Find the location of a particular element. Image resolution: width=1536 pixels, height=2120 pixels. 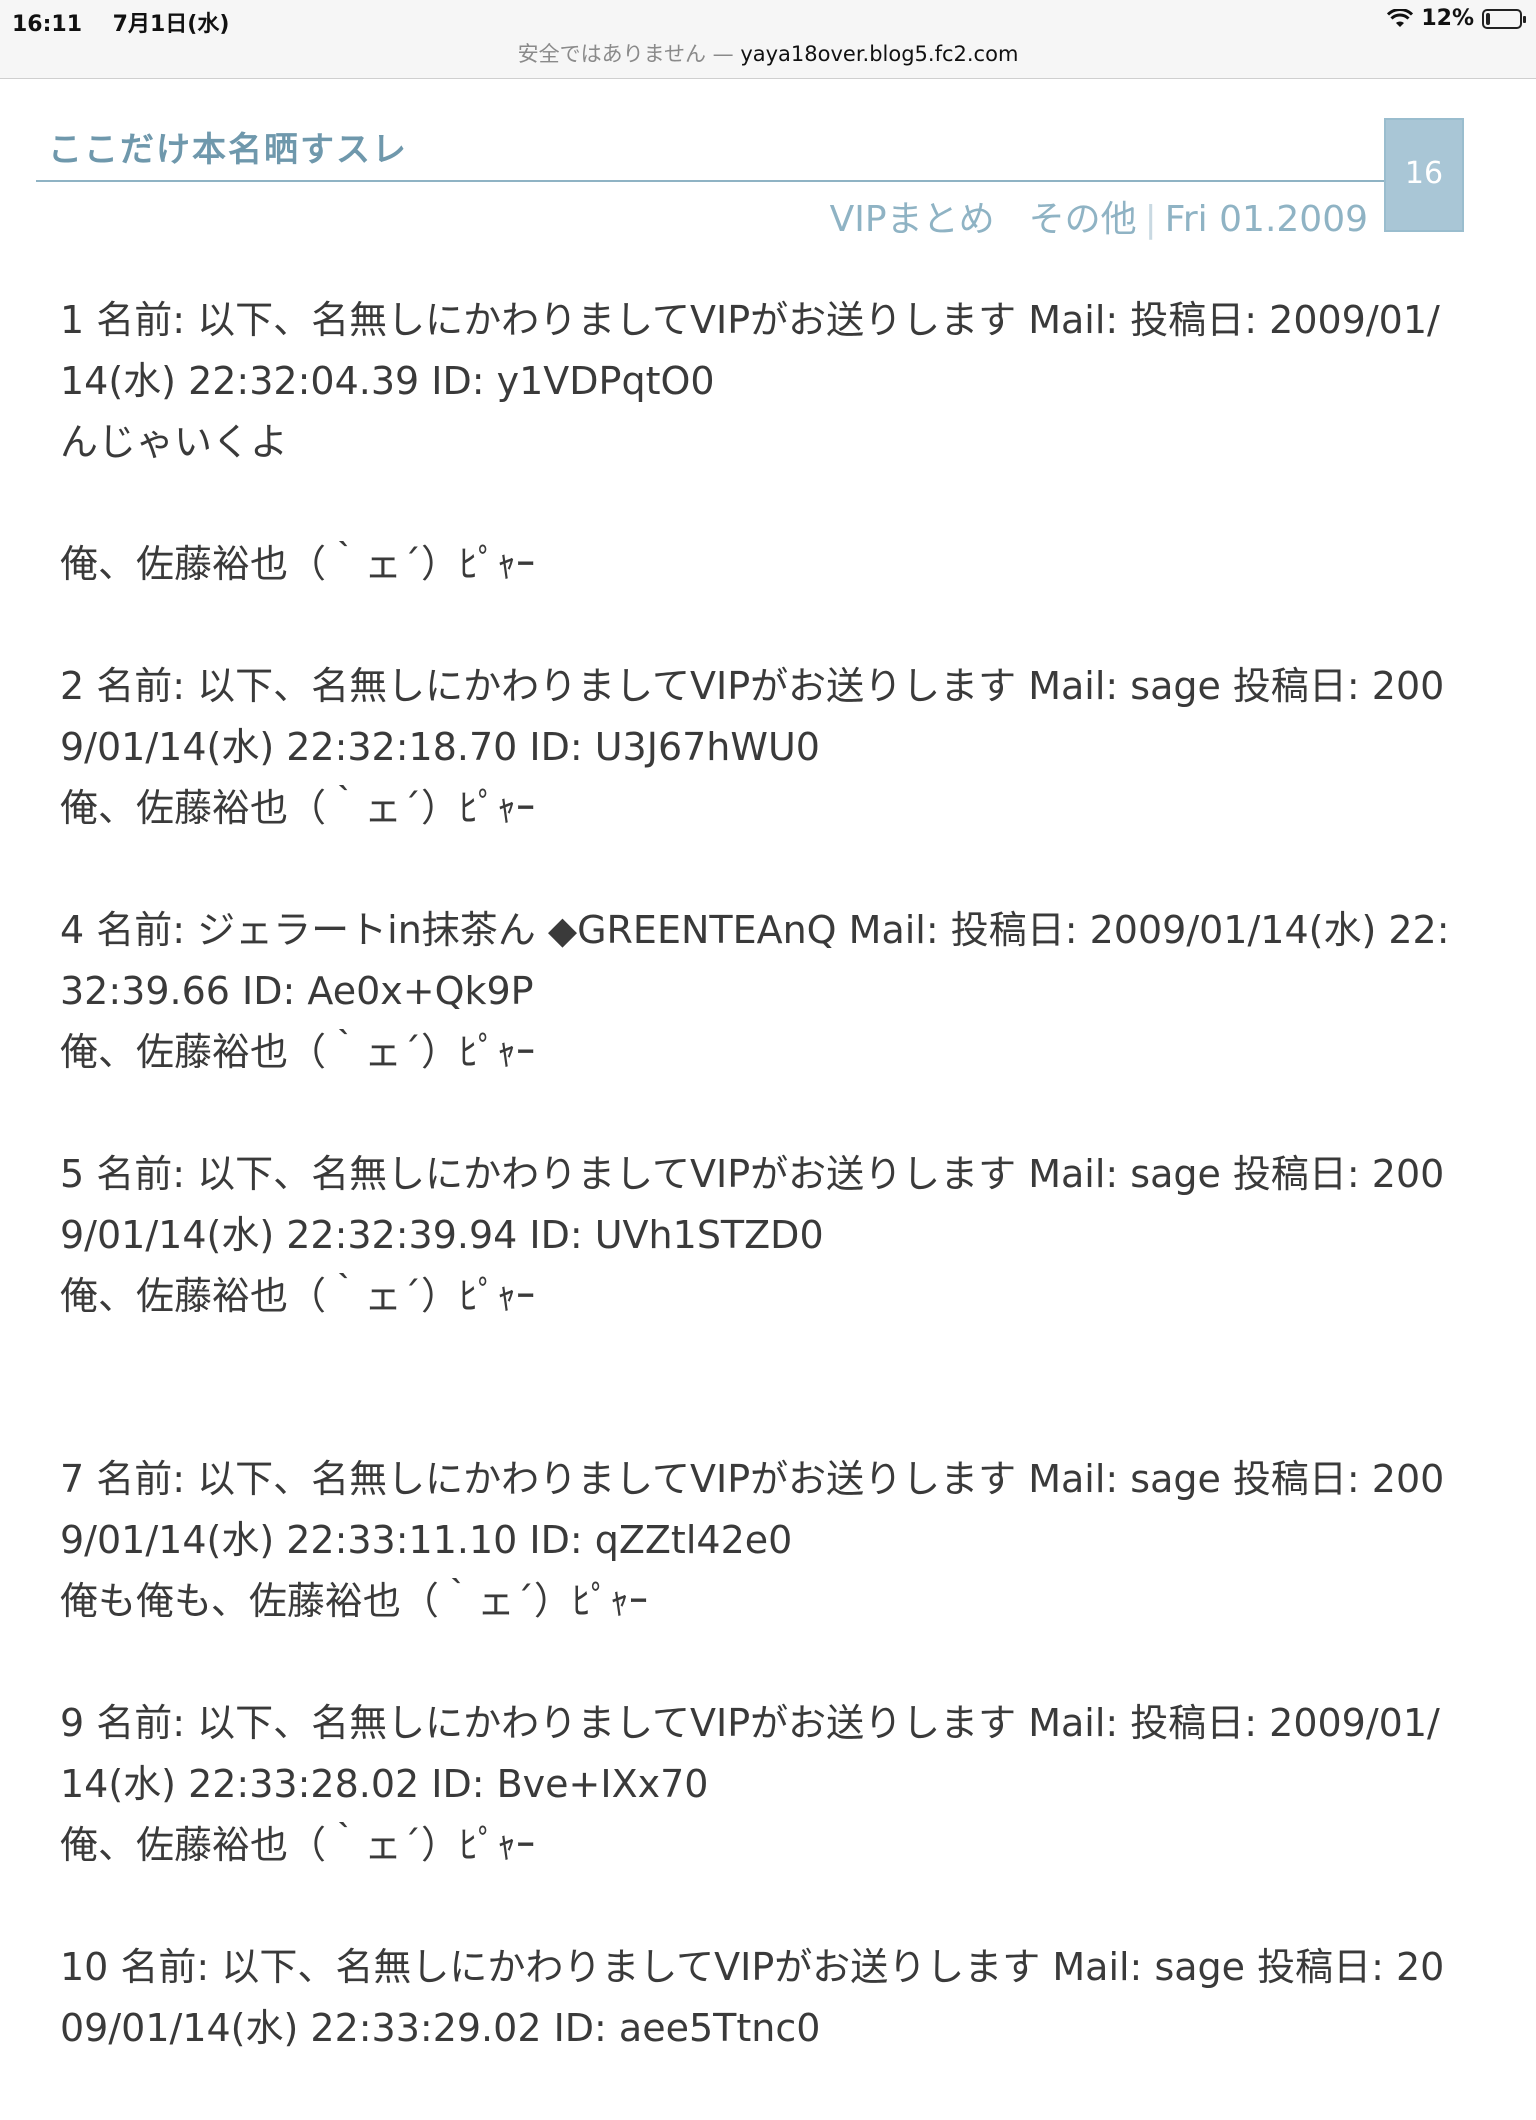

url-domain: yaya18over.blog5.fc2.com is located at coordinates (879, 54).